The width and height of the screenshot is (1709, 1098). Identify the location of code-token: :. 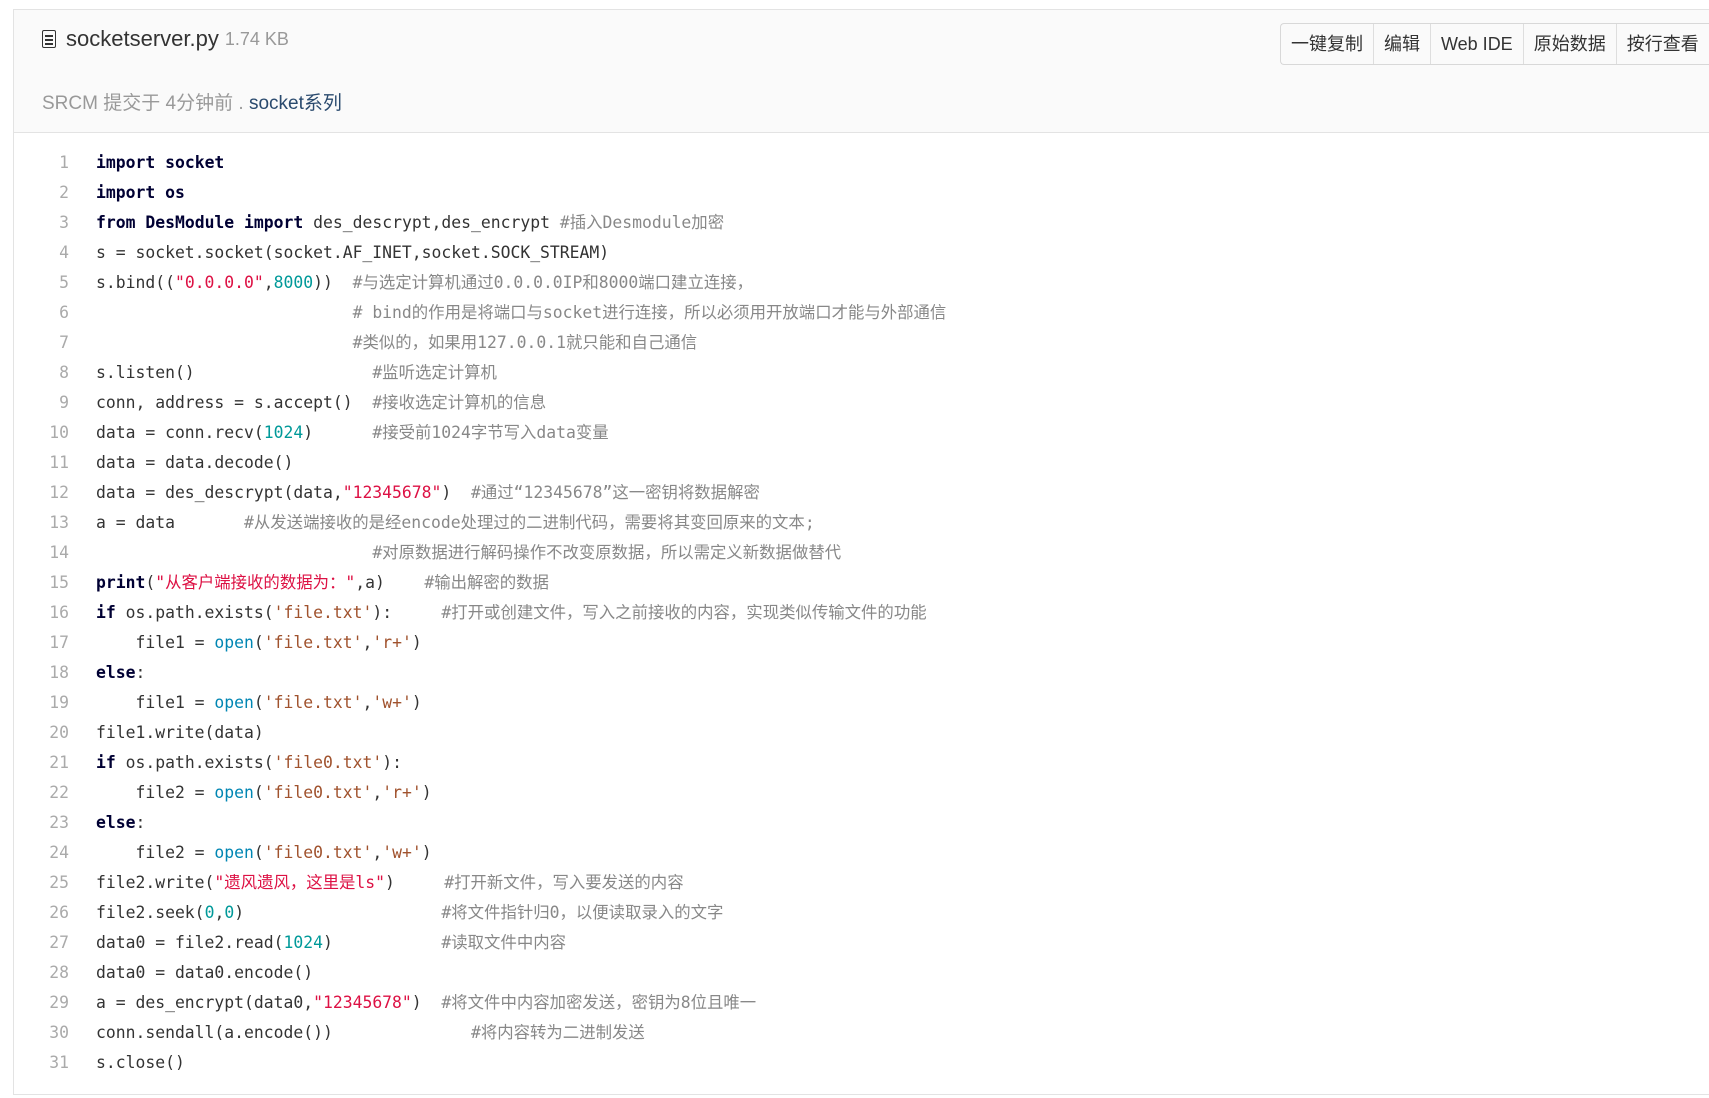
(140, 822).